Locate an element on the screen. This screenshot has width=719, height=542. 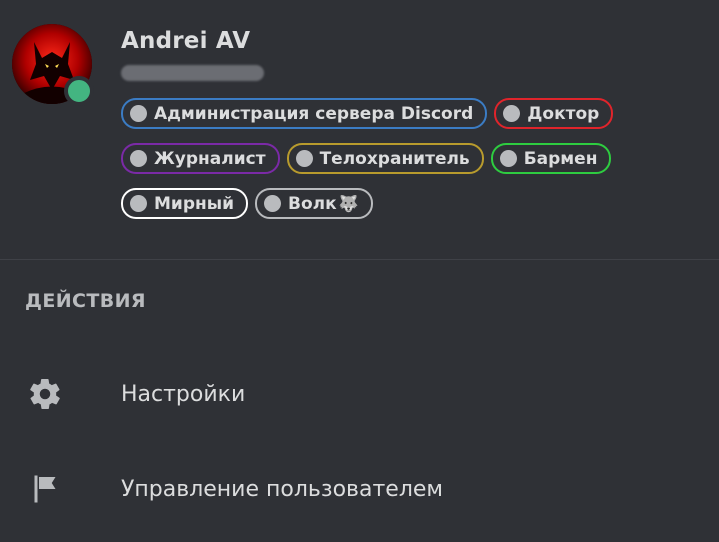
role-pill-bartender: Бармен is located at coordinates (551, 158).